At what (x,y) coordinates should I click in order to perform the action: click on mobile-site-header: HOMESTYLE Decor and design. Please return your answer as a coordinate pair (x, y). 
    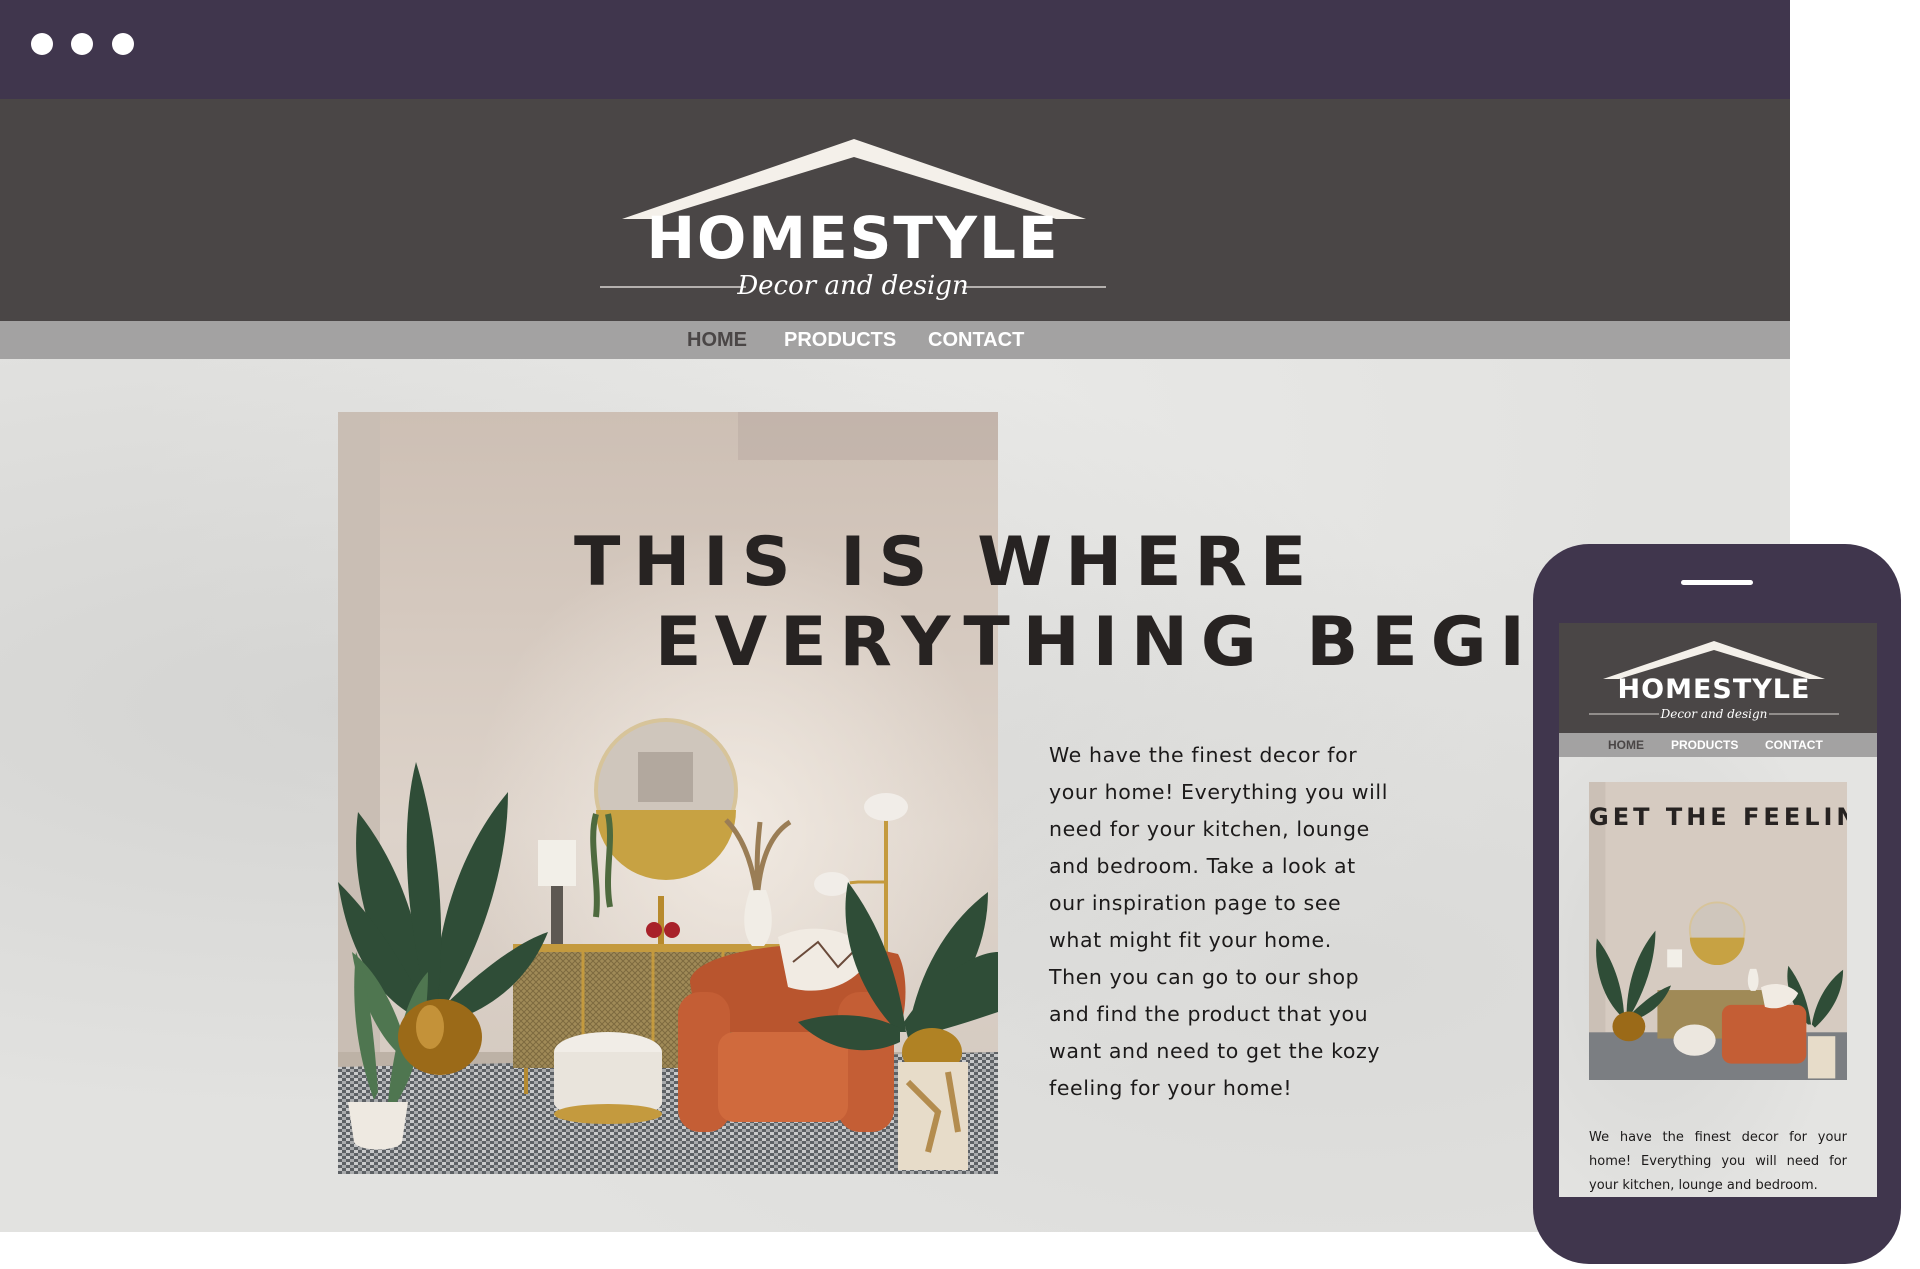
    Looking at the image, I should click on (1718, 678).